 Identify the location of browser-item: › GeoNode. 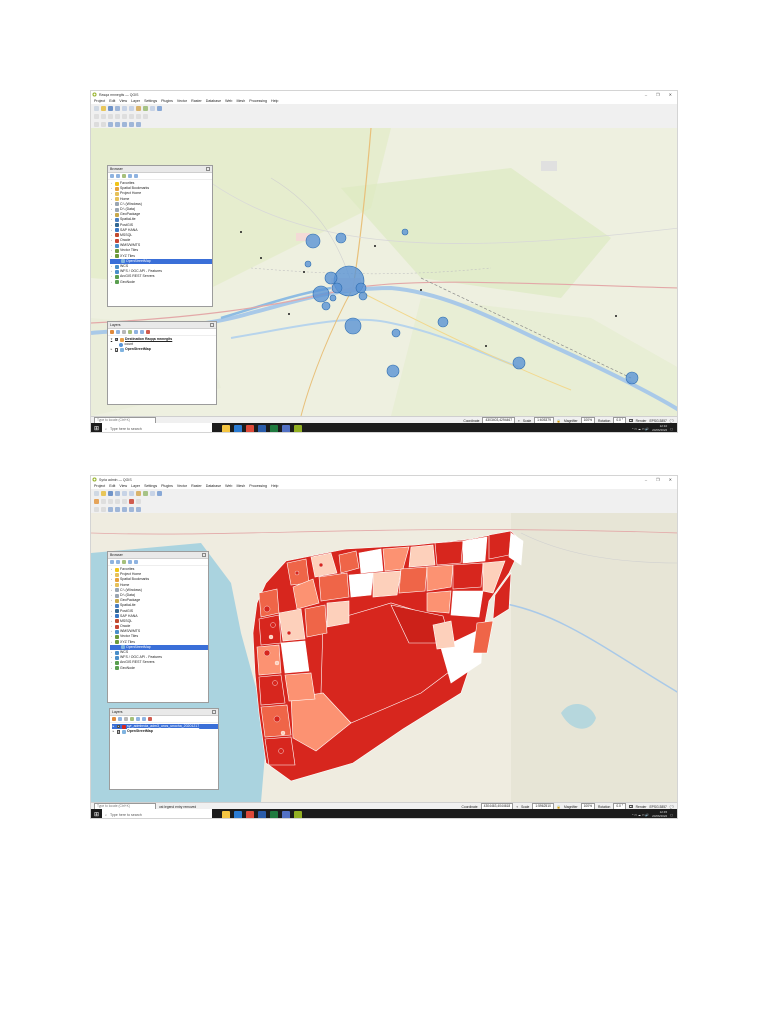
(161, 282).